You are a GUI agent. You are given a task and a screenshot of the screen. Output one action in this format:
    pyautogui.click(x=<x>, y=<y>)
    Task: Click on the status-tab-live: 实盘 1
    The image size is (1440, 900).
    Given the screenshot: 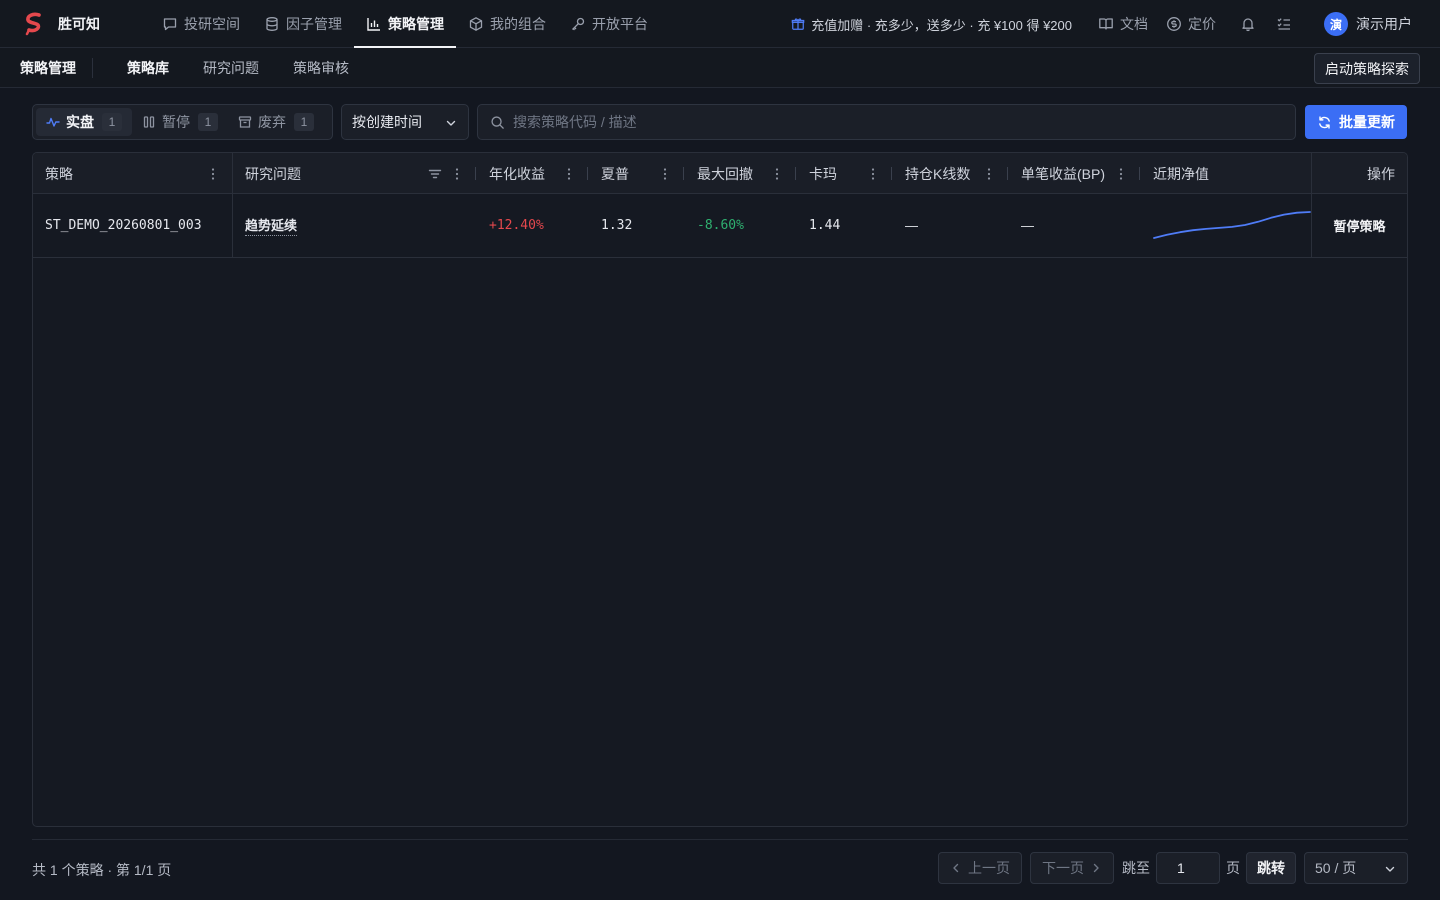 What is the action you would take?
    pyautogui.click(x=84, y=122)
    